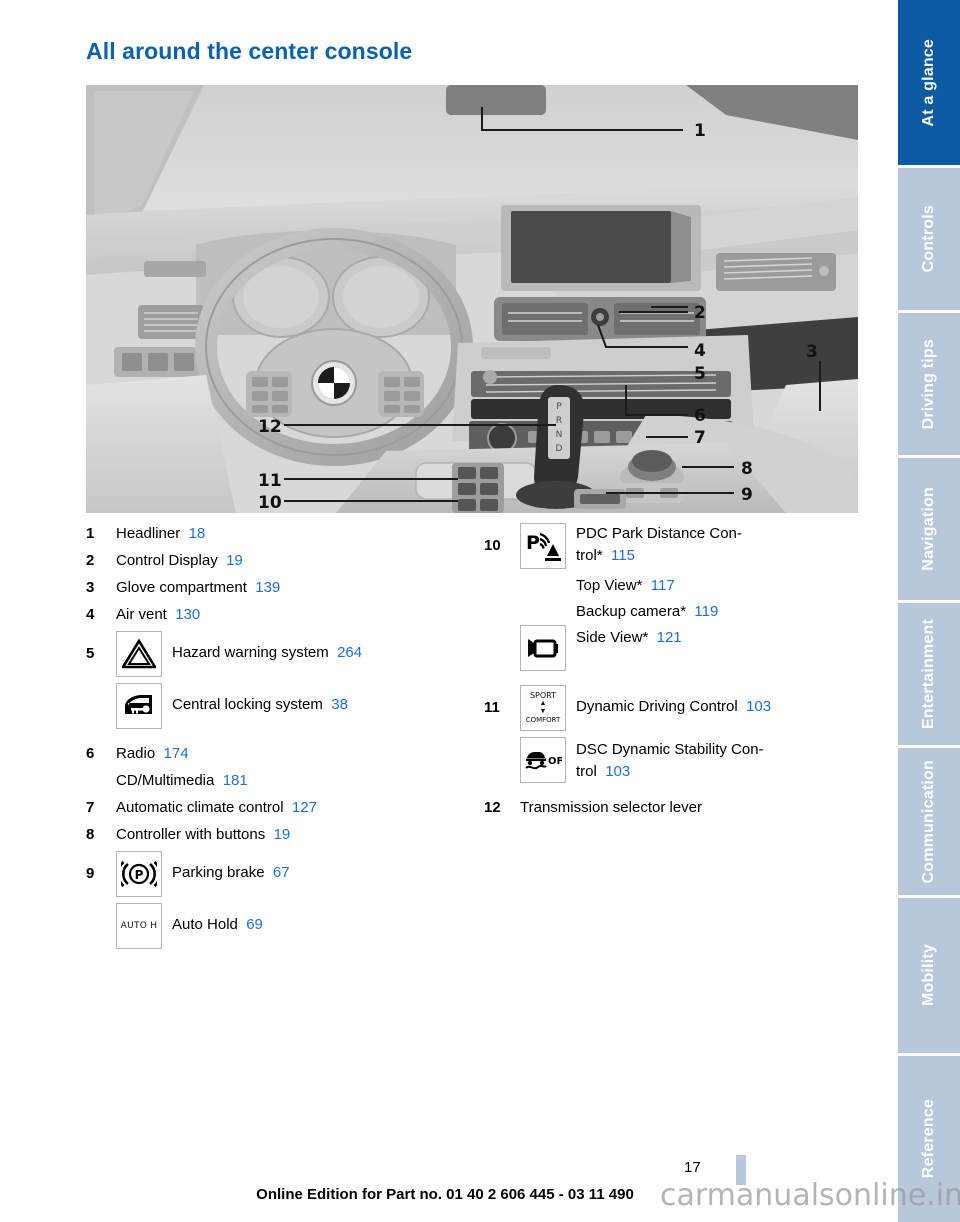  What do you see at coordinates (197, 533) in the screenshot?
I see `legend-page-ref: 18` at bounding box center [197, 533].